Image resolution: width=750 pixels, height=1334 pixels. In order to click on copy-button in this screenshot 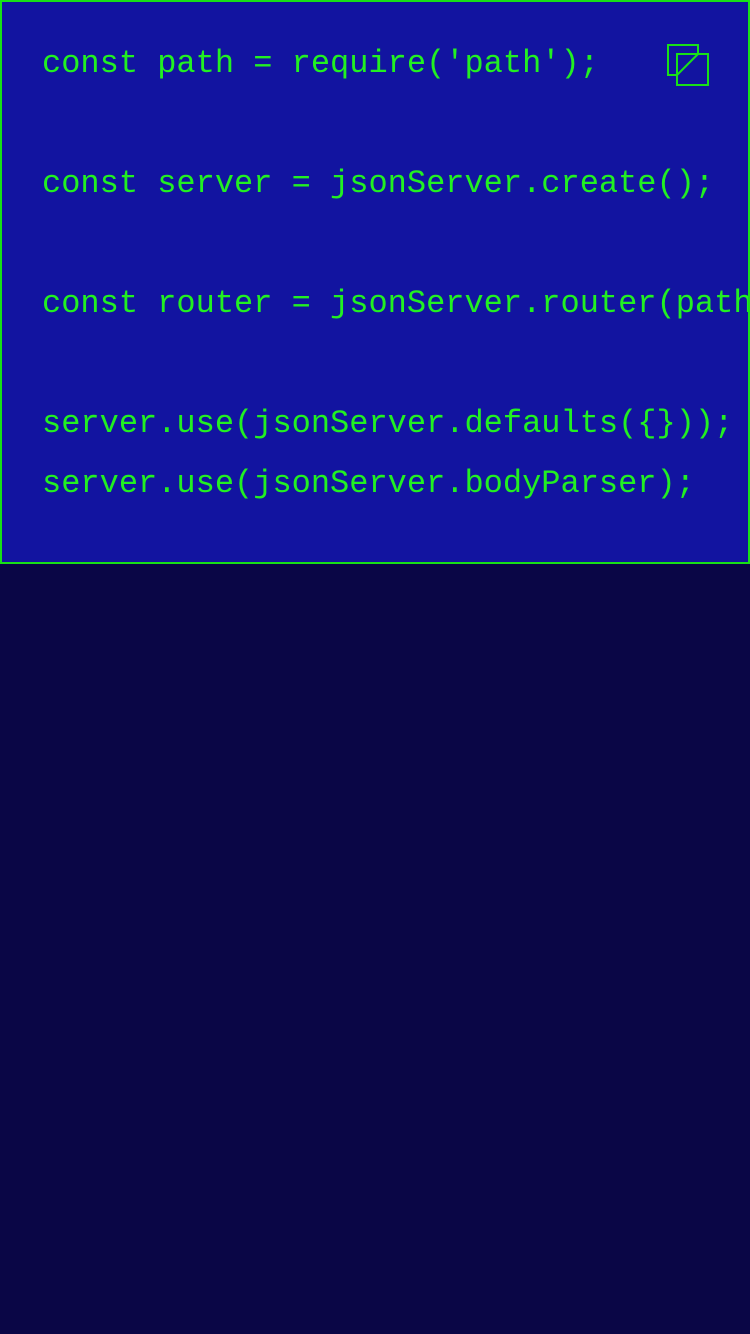, I will do `click(687, 65)`.